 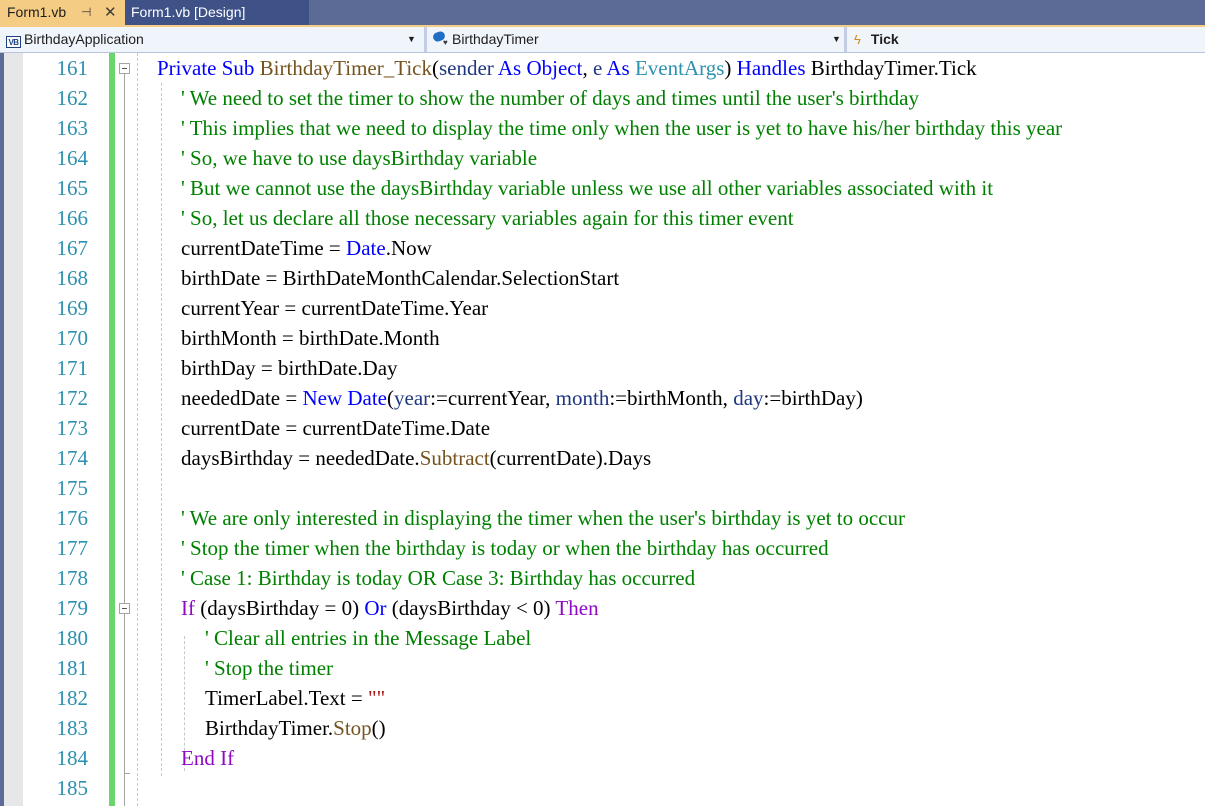 I want to click on code-line: TimerLabel.Text = "", so click(x=295, y=698).